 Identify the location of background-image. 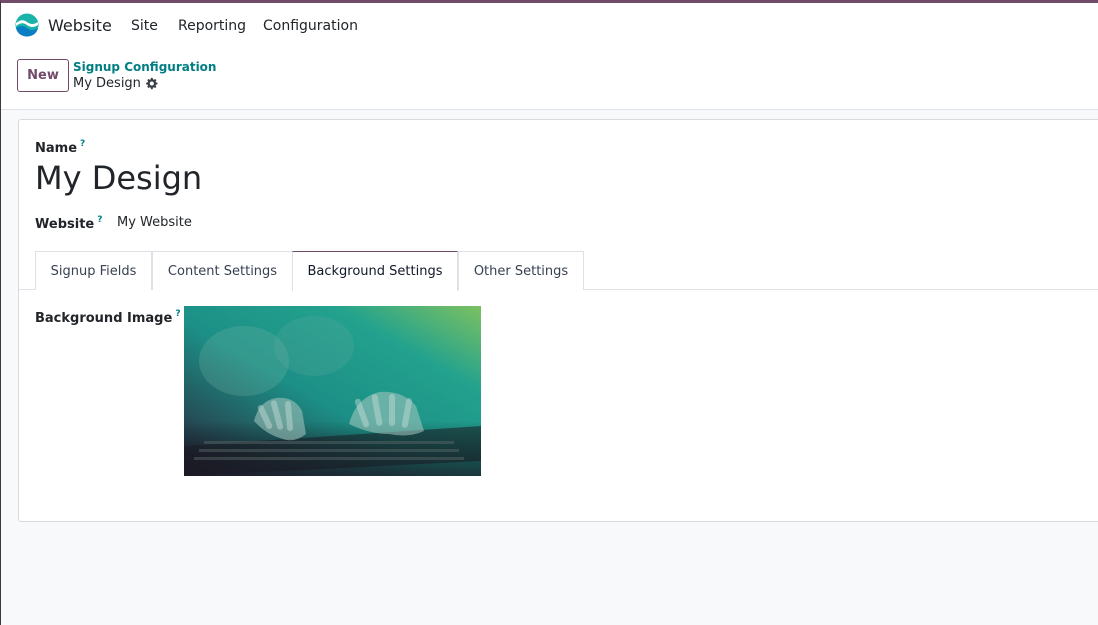
(332, 391).